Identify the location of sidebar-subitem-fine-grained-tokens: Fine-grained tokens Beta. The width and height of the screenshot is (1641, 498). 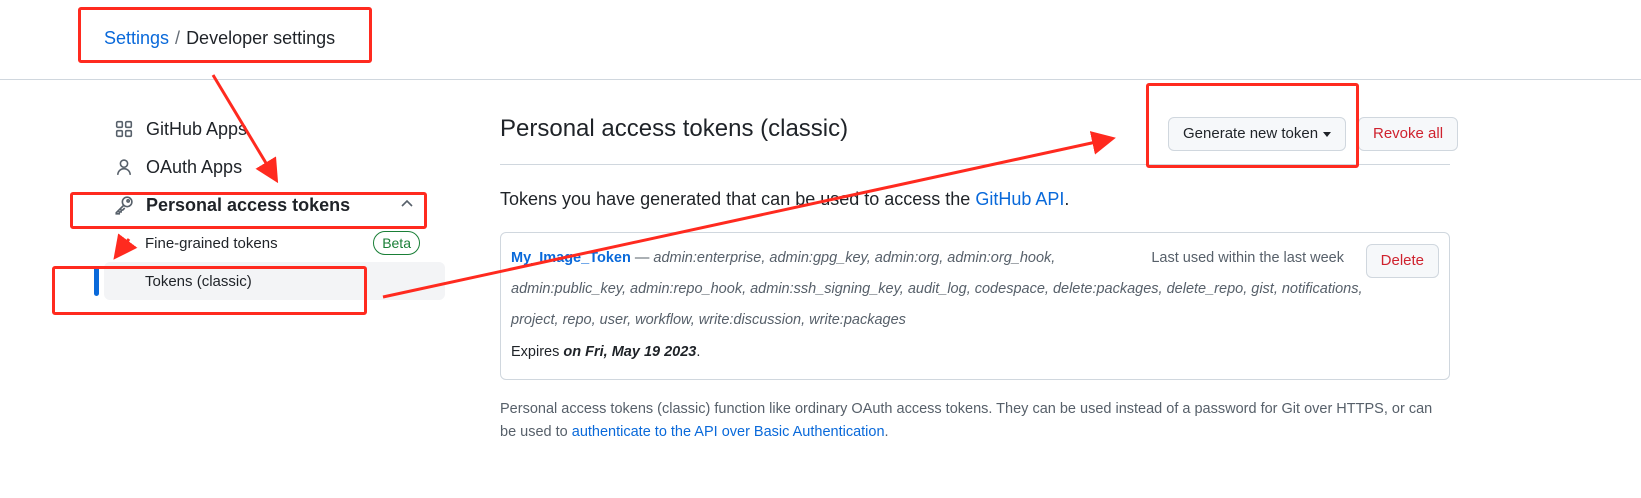
(272, 243).